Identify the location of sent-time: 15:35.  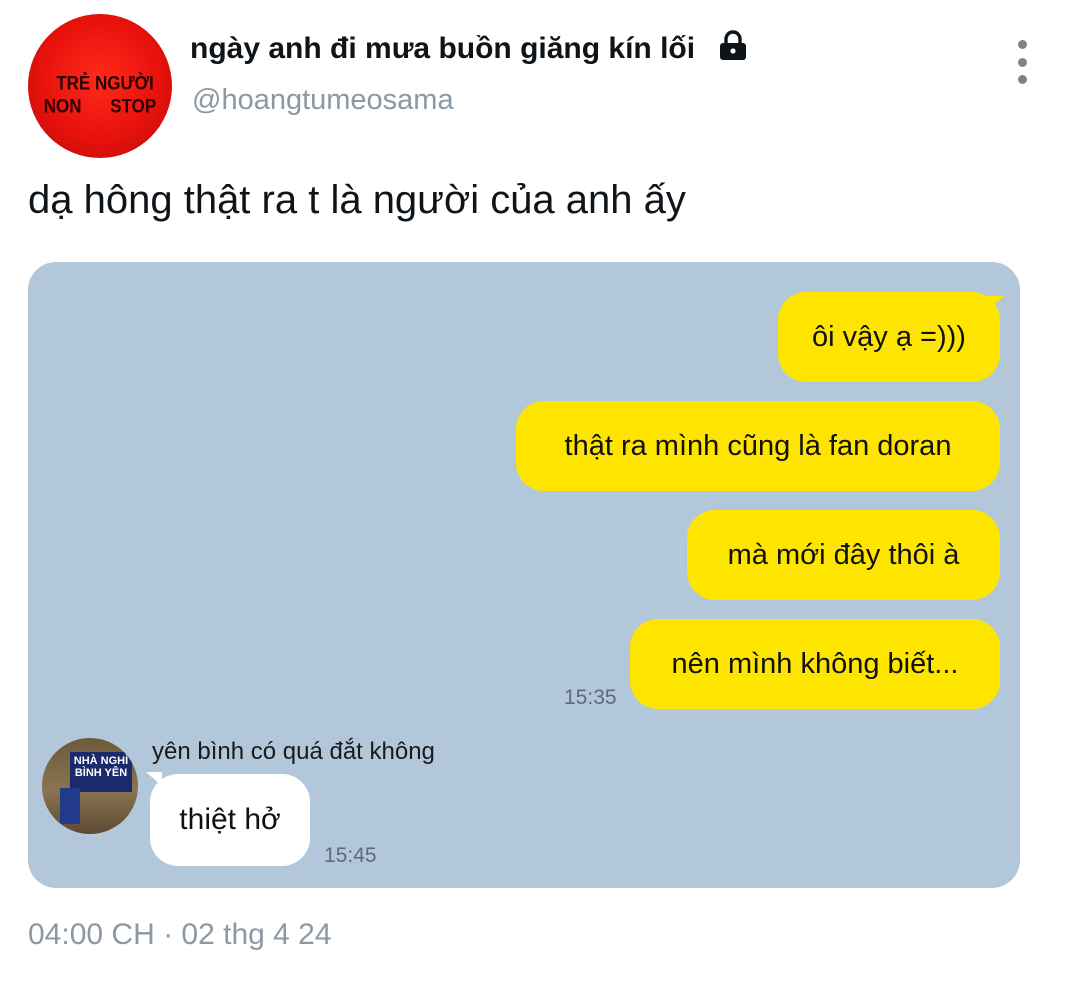
(590, 697).